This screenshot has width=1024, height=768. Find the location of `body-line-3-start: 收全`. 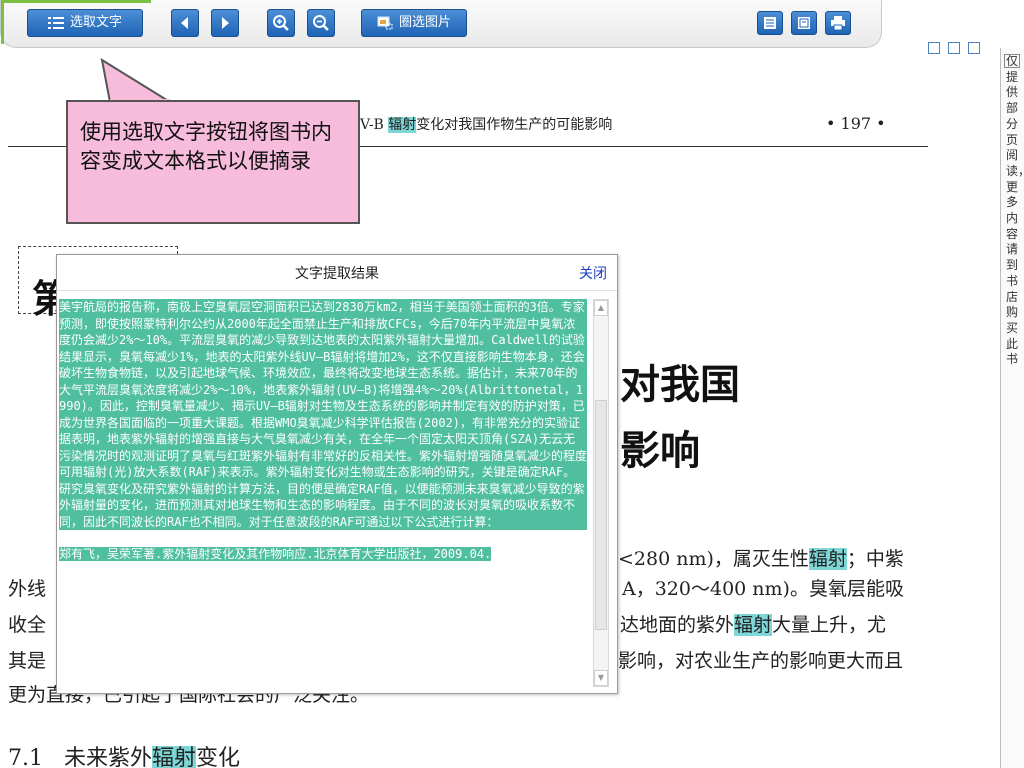

body-line-3-start: 收全 is located at coordinates (27, 625).